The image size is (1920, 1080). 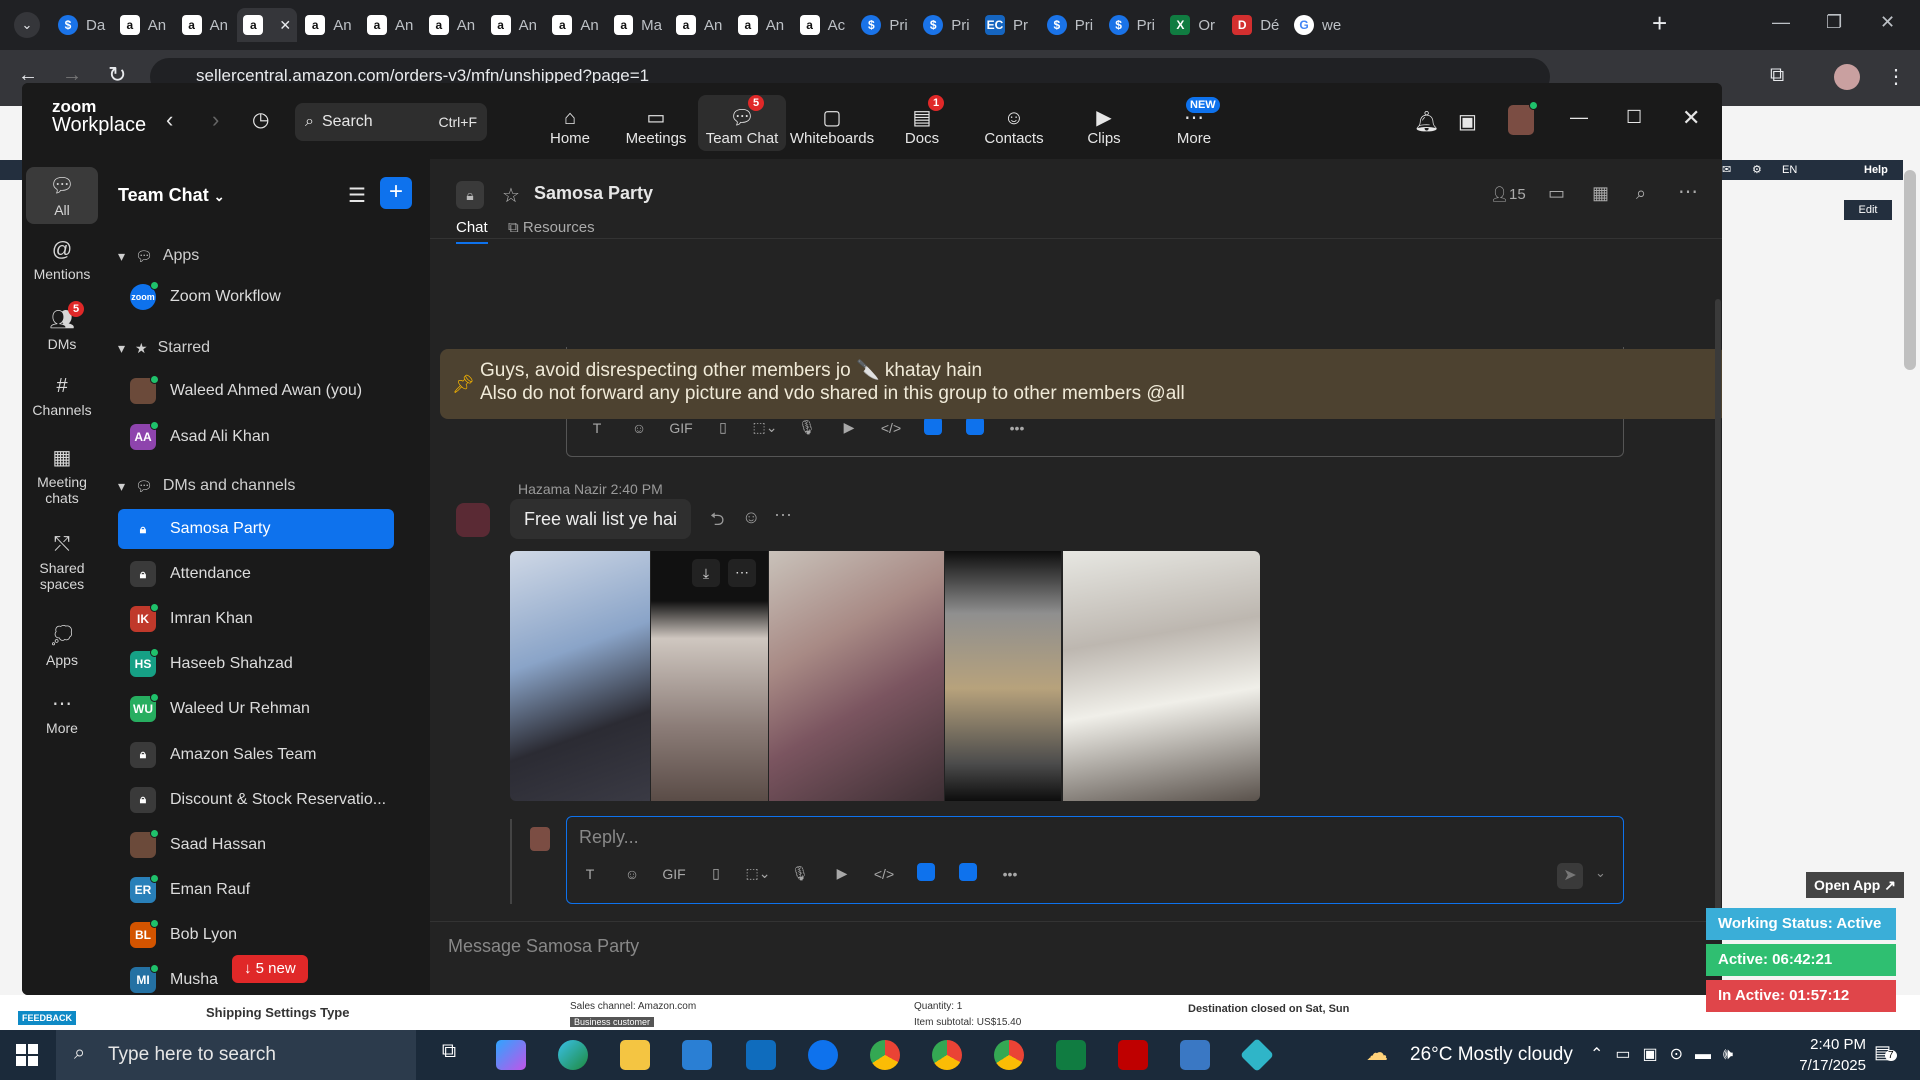 What do you see at coordinates (256, 297) in the screenshot?
I see `sidebar-item-zoom-workflow: zoom Zoom Workflow` at bounding box center [256, 297].